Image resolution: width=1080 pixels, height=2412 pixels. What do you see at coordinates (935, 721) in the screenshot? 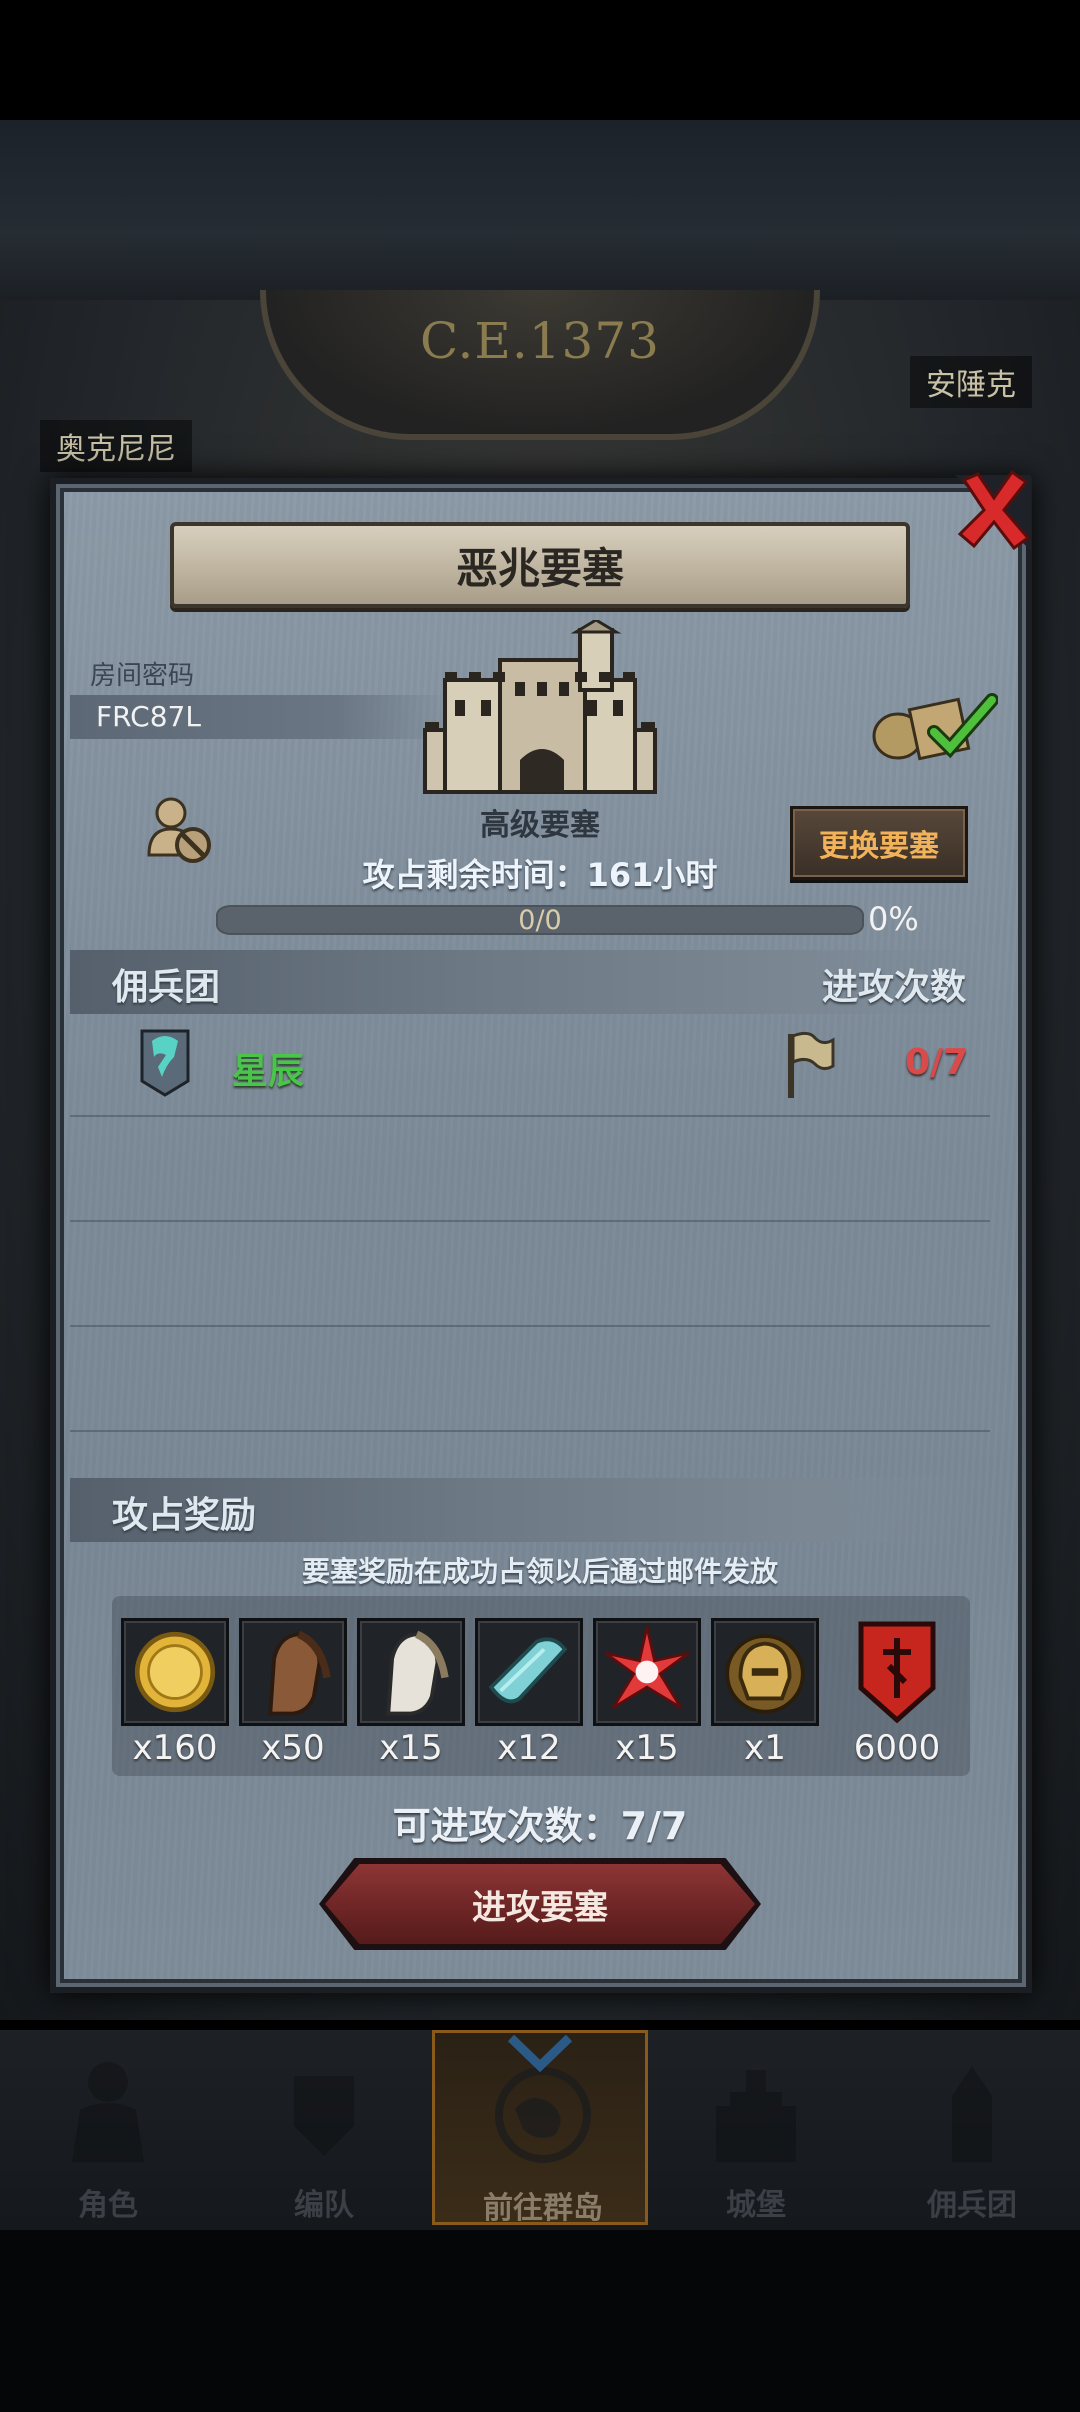
I see `reward-bag-check-icon` at bounding box center [935, 721].